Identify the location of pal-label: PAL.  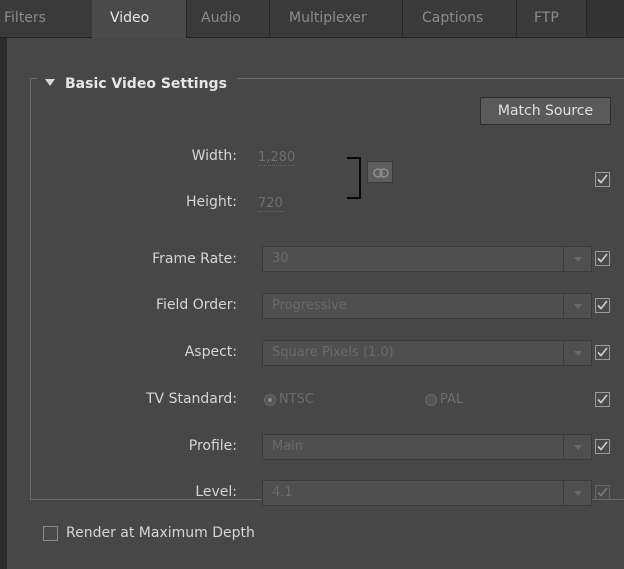
(452, 399).